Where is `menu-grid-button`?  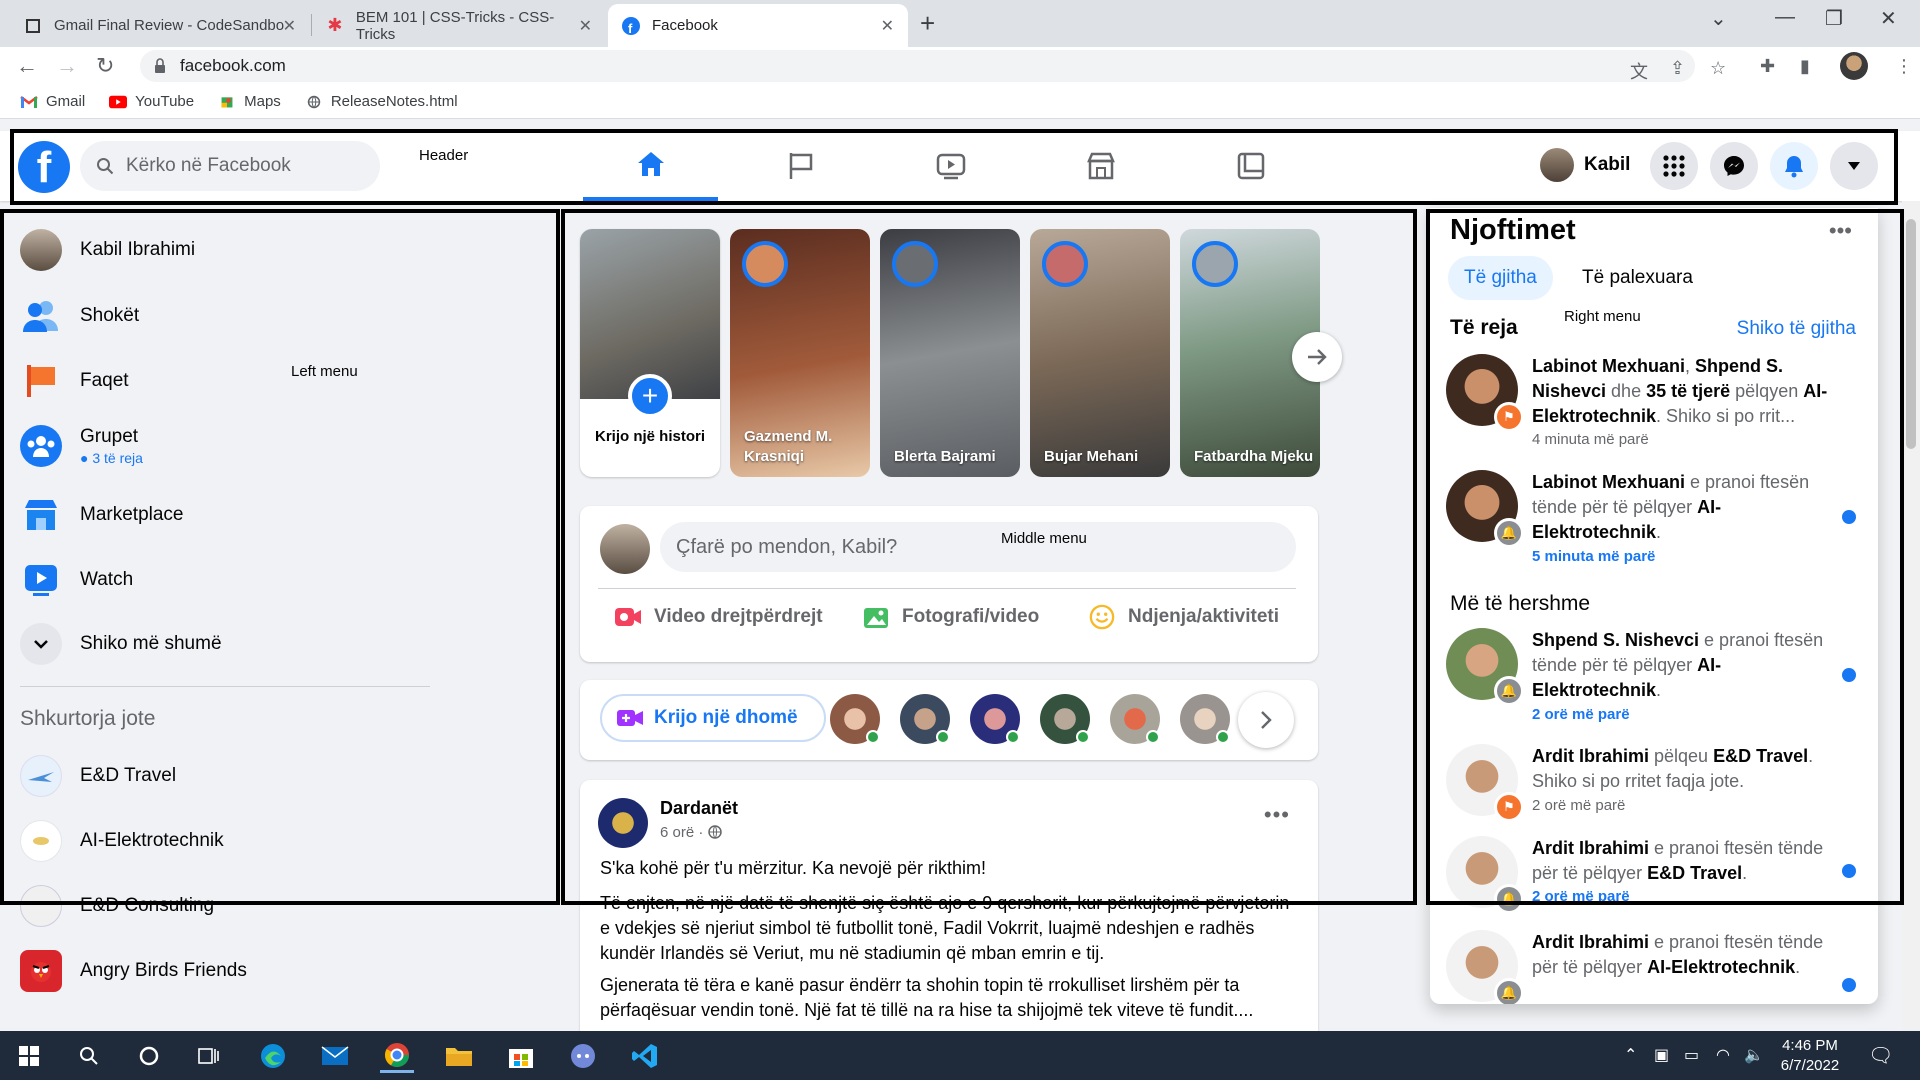 menu-grid-button is located at coordinates (1674, 166).